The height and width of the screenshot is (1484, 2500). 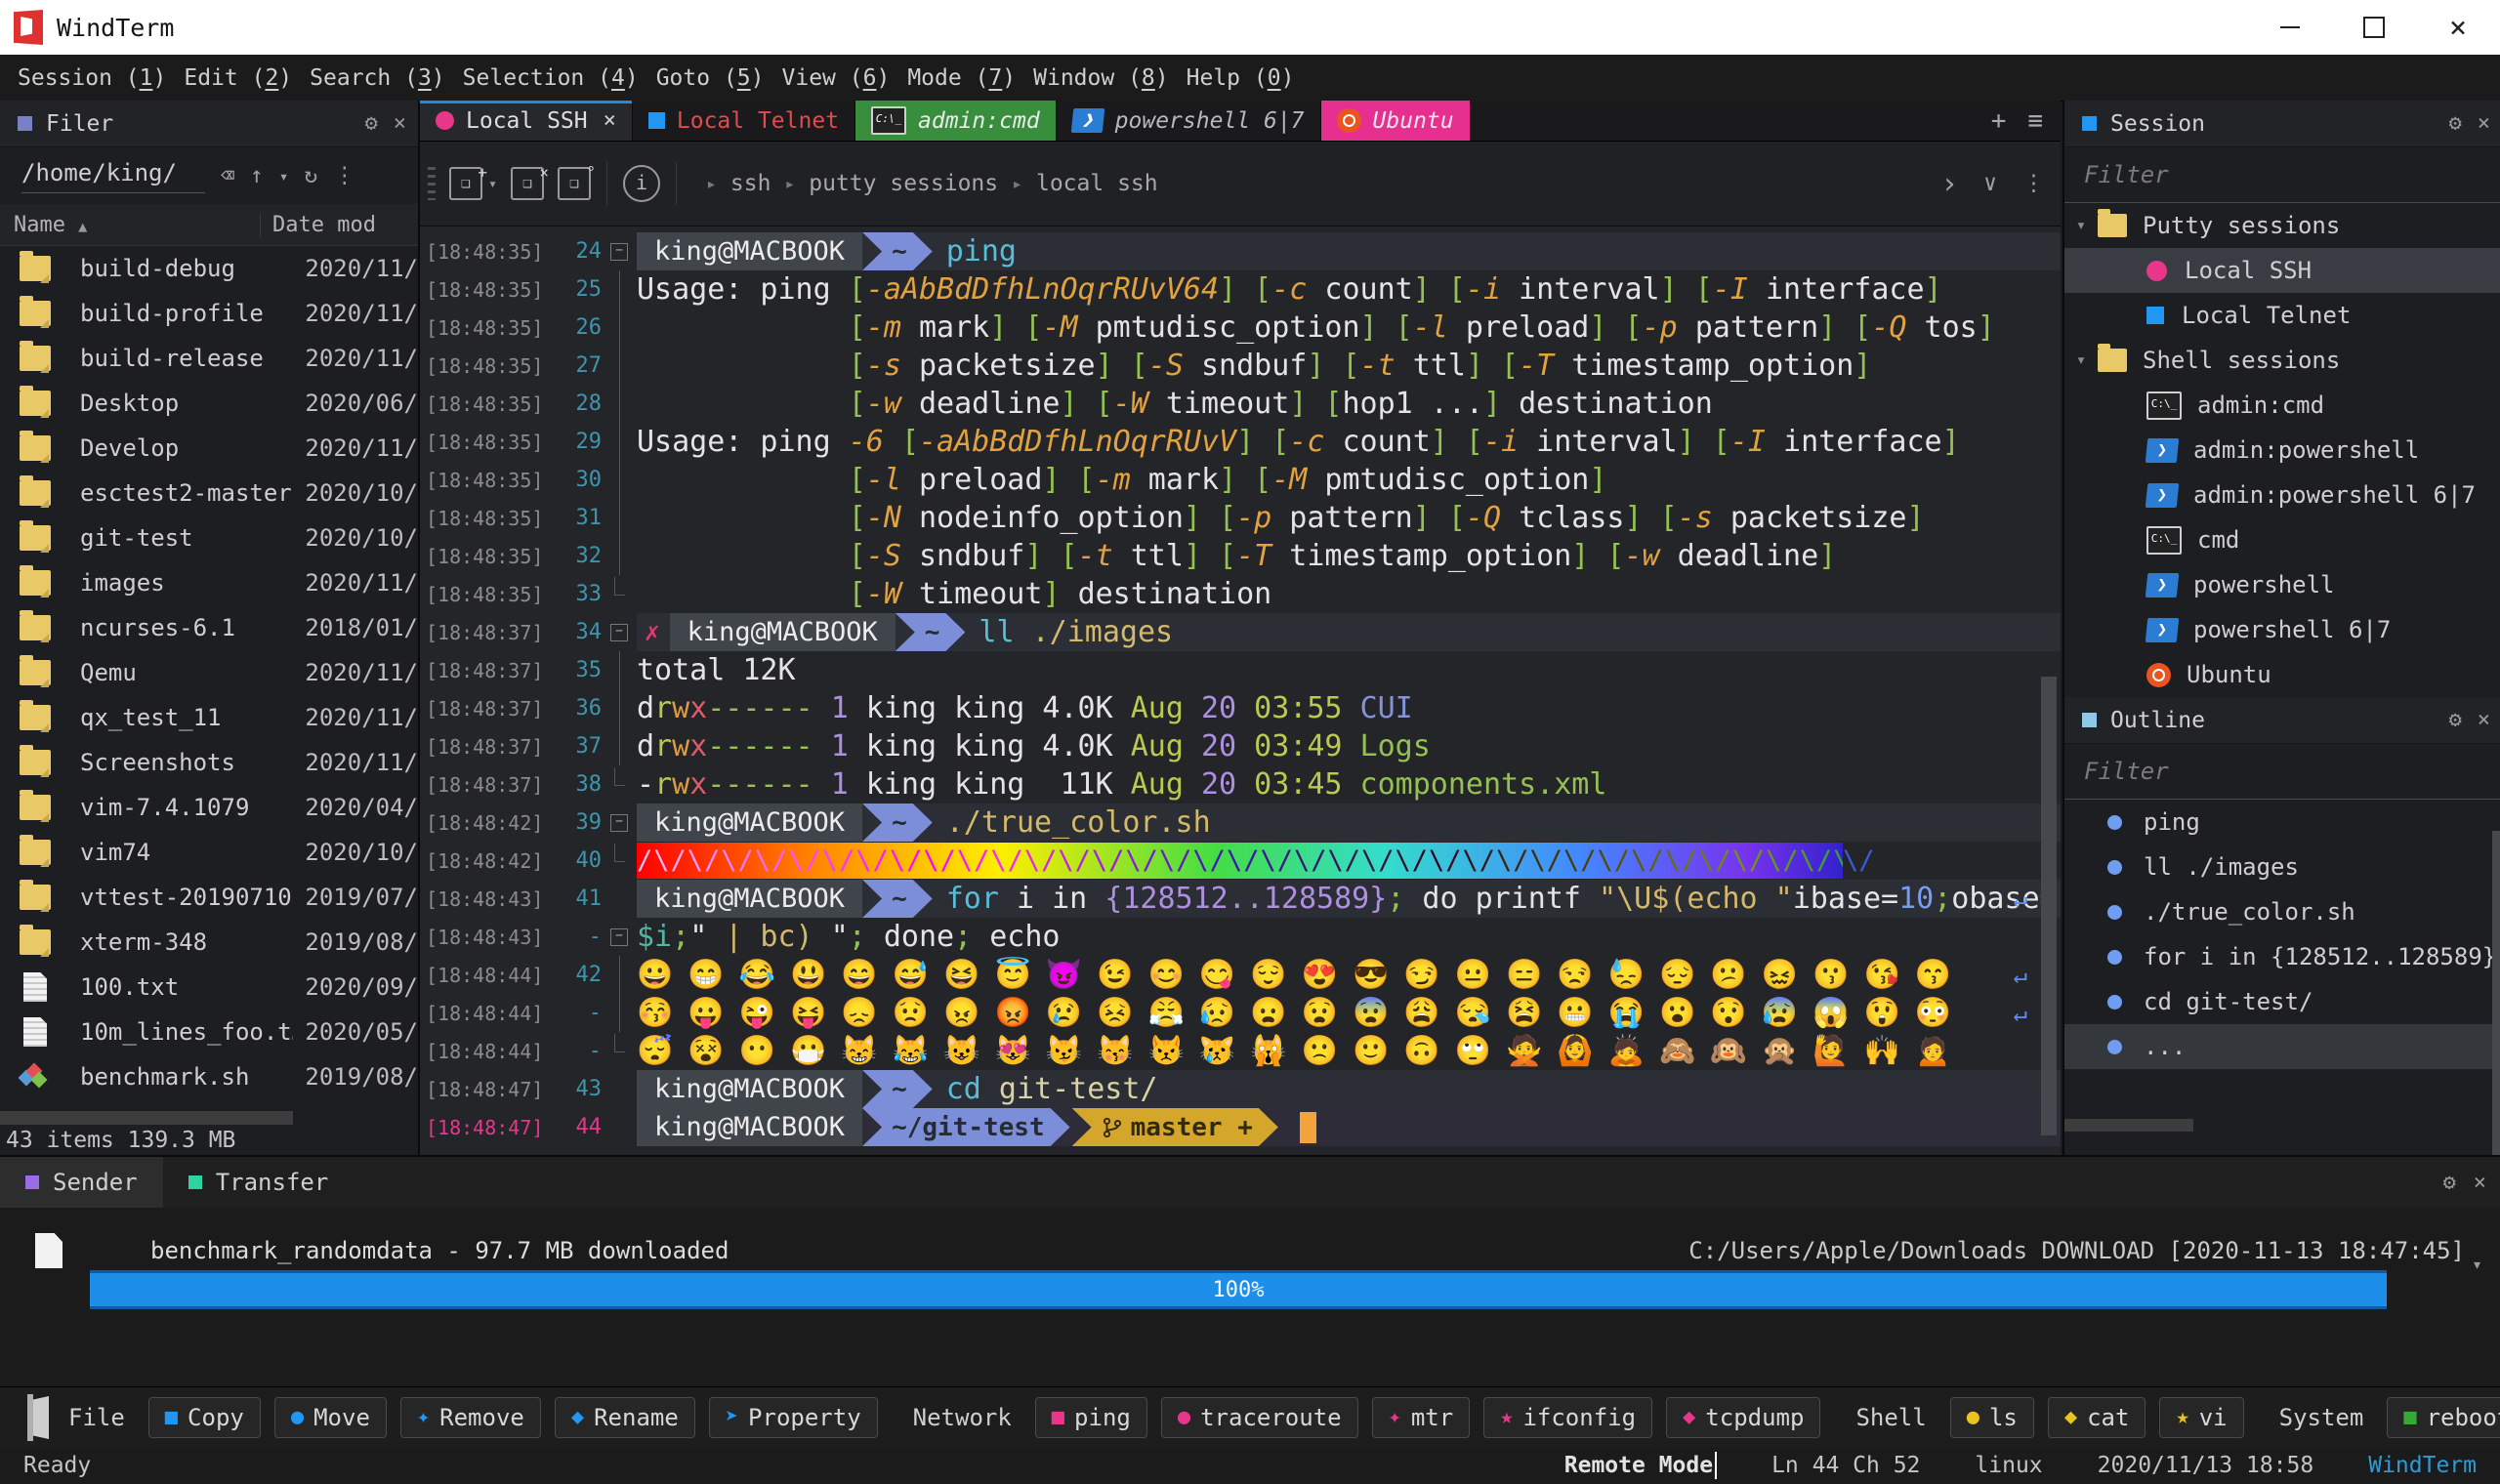 I want to click on toolbar-button-reboot: ■reboot, so click(x=2443, y=1418).